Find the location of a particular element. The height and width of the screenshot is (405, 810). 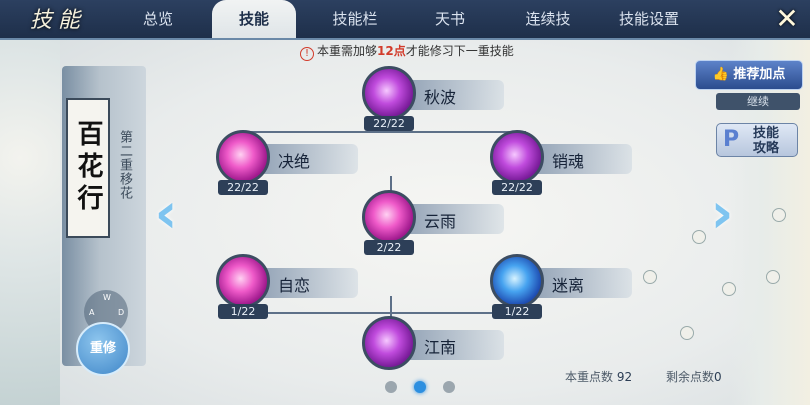

upgrade-notice: ! 本重需加够12点才能修习下一重技能 is located at coordinates (435, 51).